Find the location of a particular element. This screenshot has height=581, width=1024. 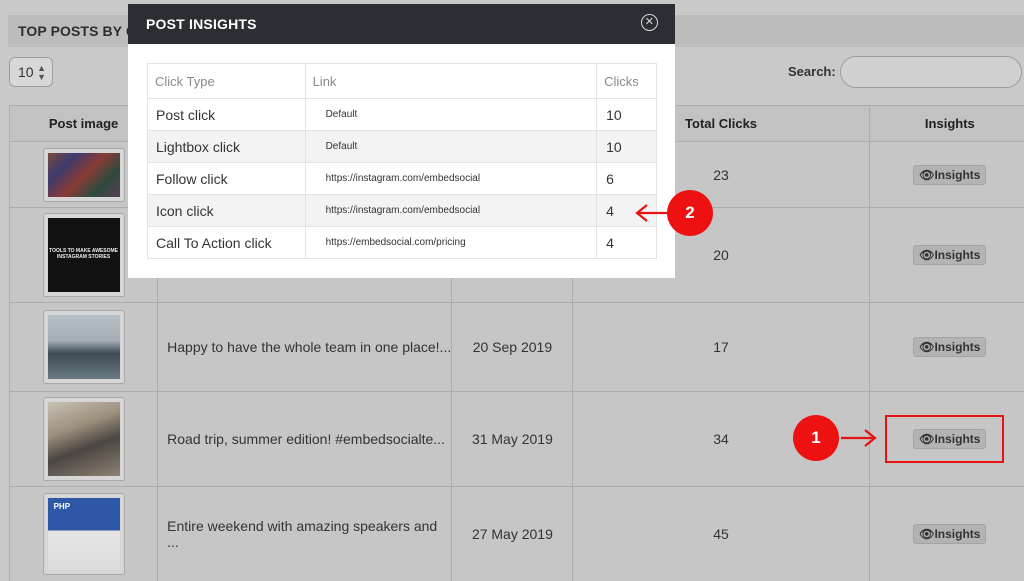

click-type: Lightbox click is located at coordinates (226, 146).